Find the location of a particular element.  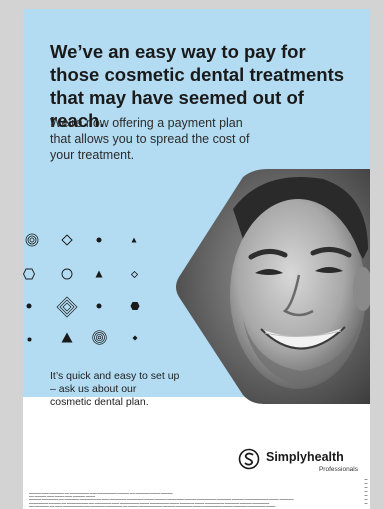

outline-circle-icon is located at coordinates (67, 274).